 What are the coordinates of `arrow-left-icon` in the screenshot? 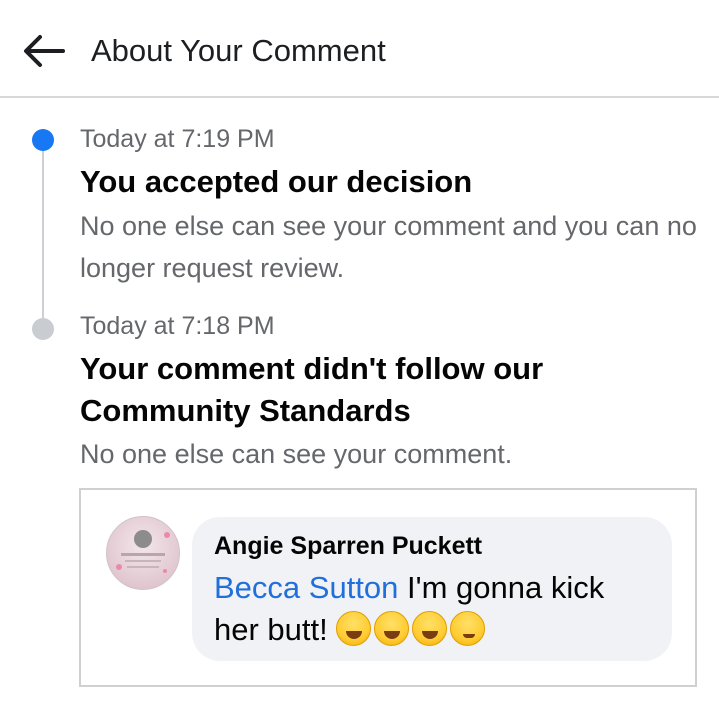 It's located at (44, 51).